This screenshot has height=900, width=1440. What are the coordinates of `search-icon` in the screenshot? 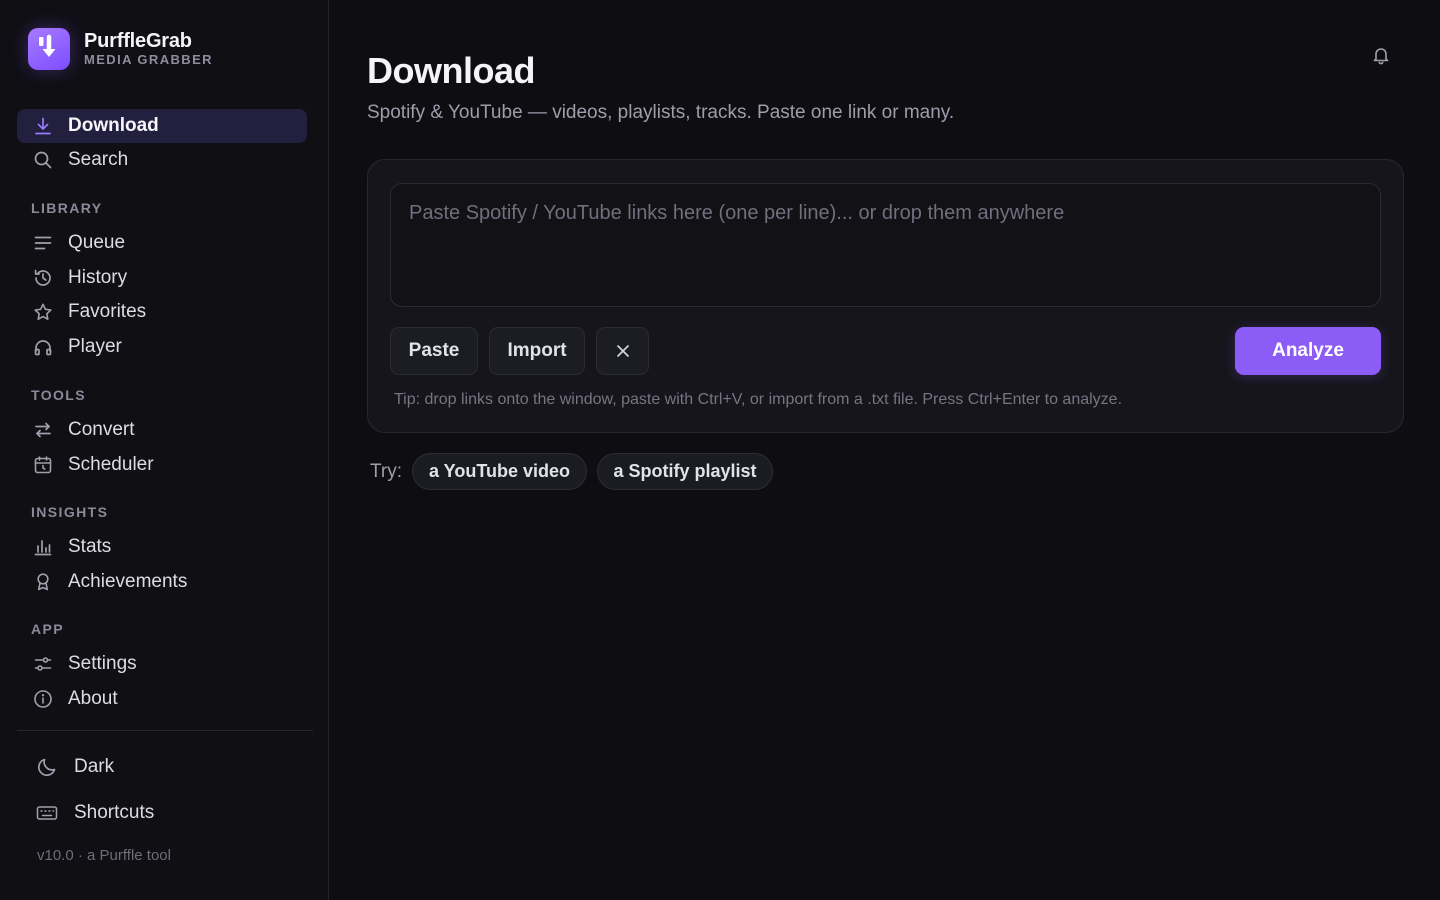 It's located at (43, 160).